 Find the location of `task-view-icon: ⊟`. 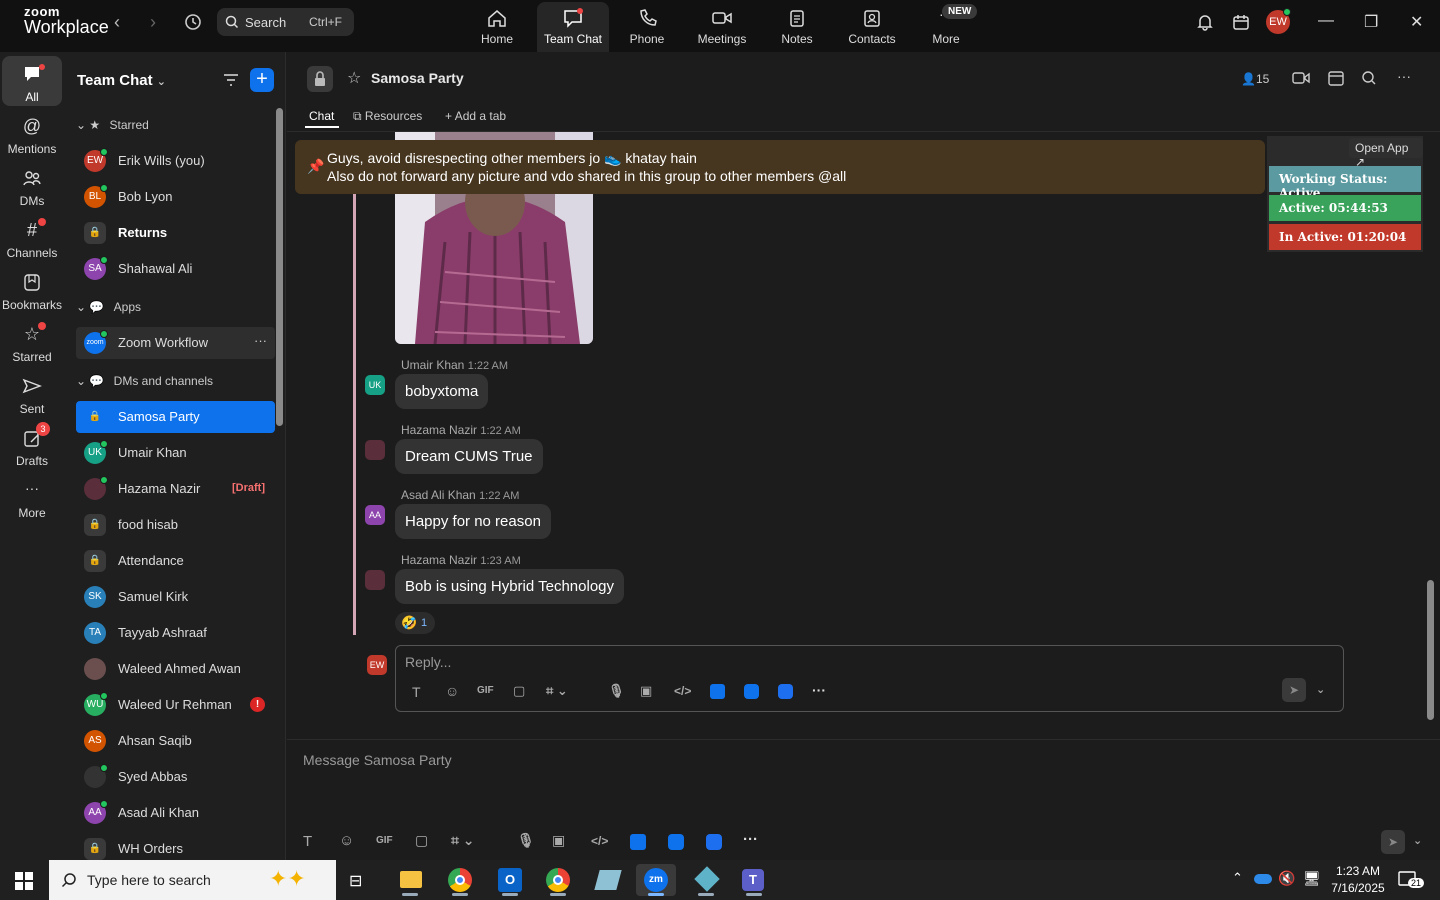

task-view-icon: ⊟ is located at coordinates (355, 881).